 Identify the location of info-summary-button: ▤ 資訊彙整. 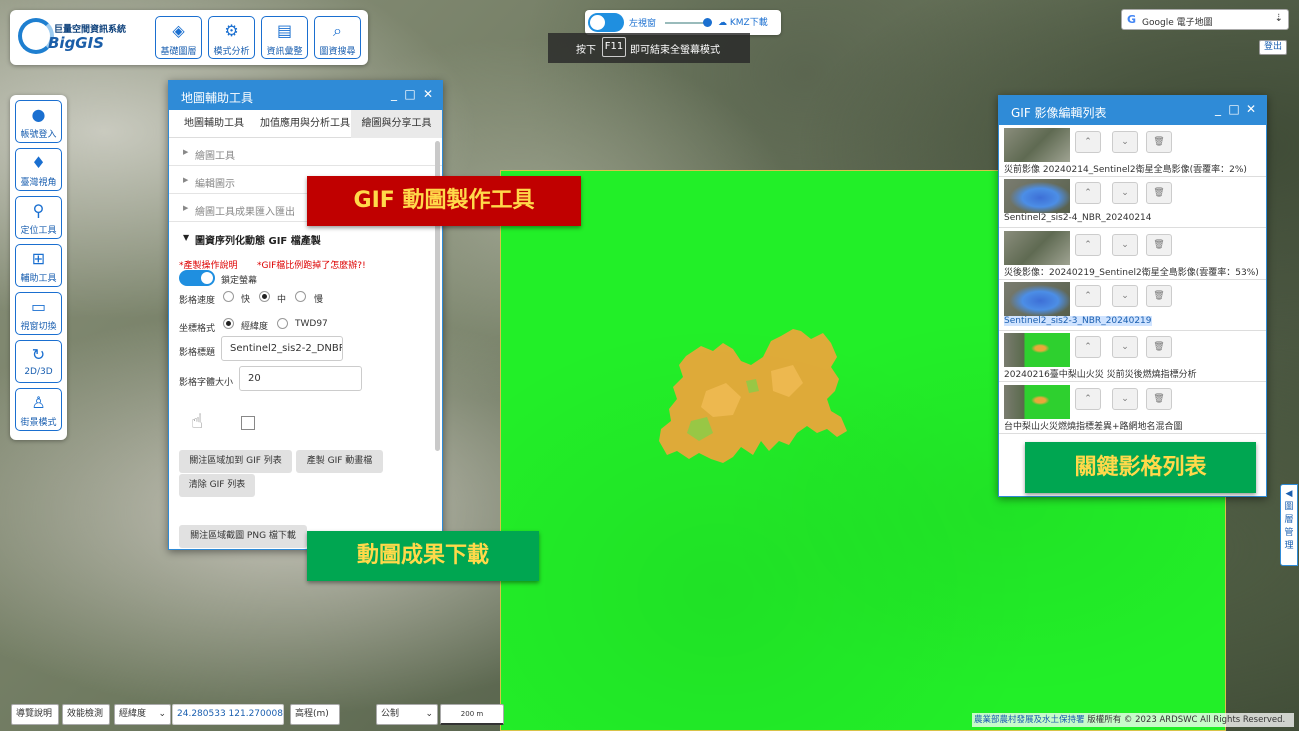
(284, 37).